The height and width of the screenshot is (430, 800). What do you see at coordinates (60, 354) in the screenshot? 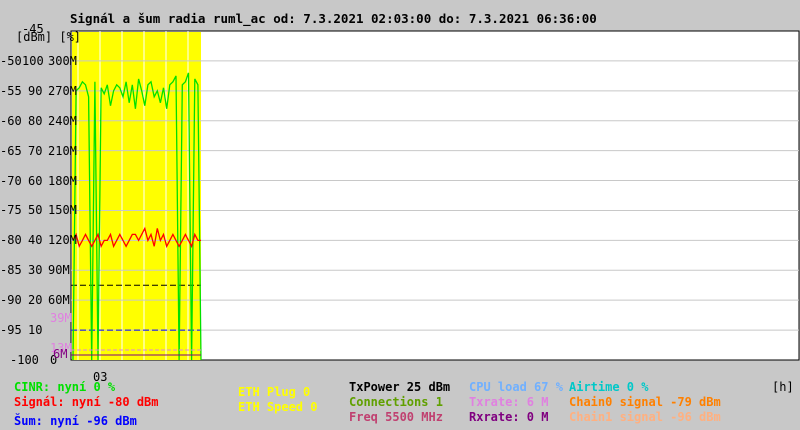
I see `y-tick-rate-extra: 6M` at bounding box center [60, 354].